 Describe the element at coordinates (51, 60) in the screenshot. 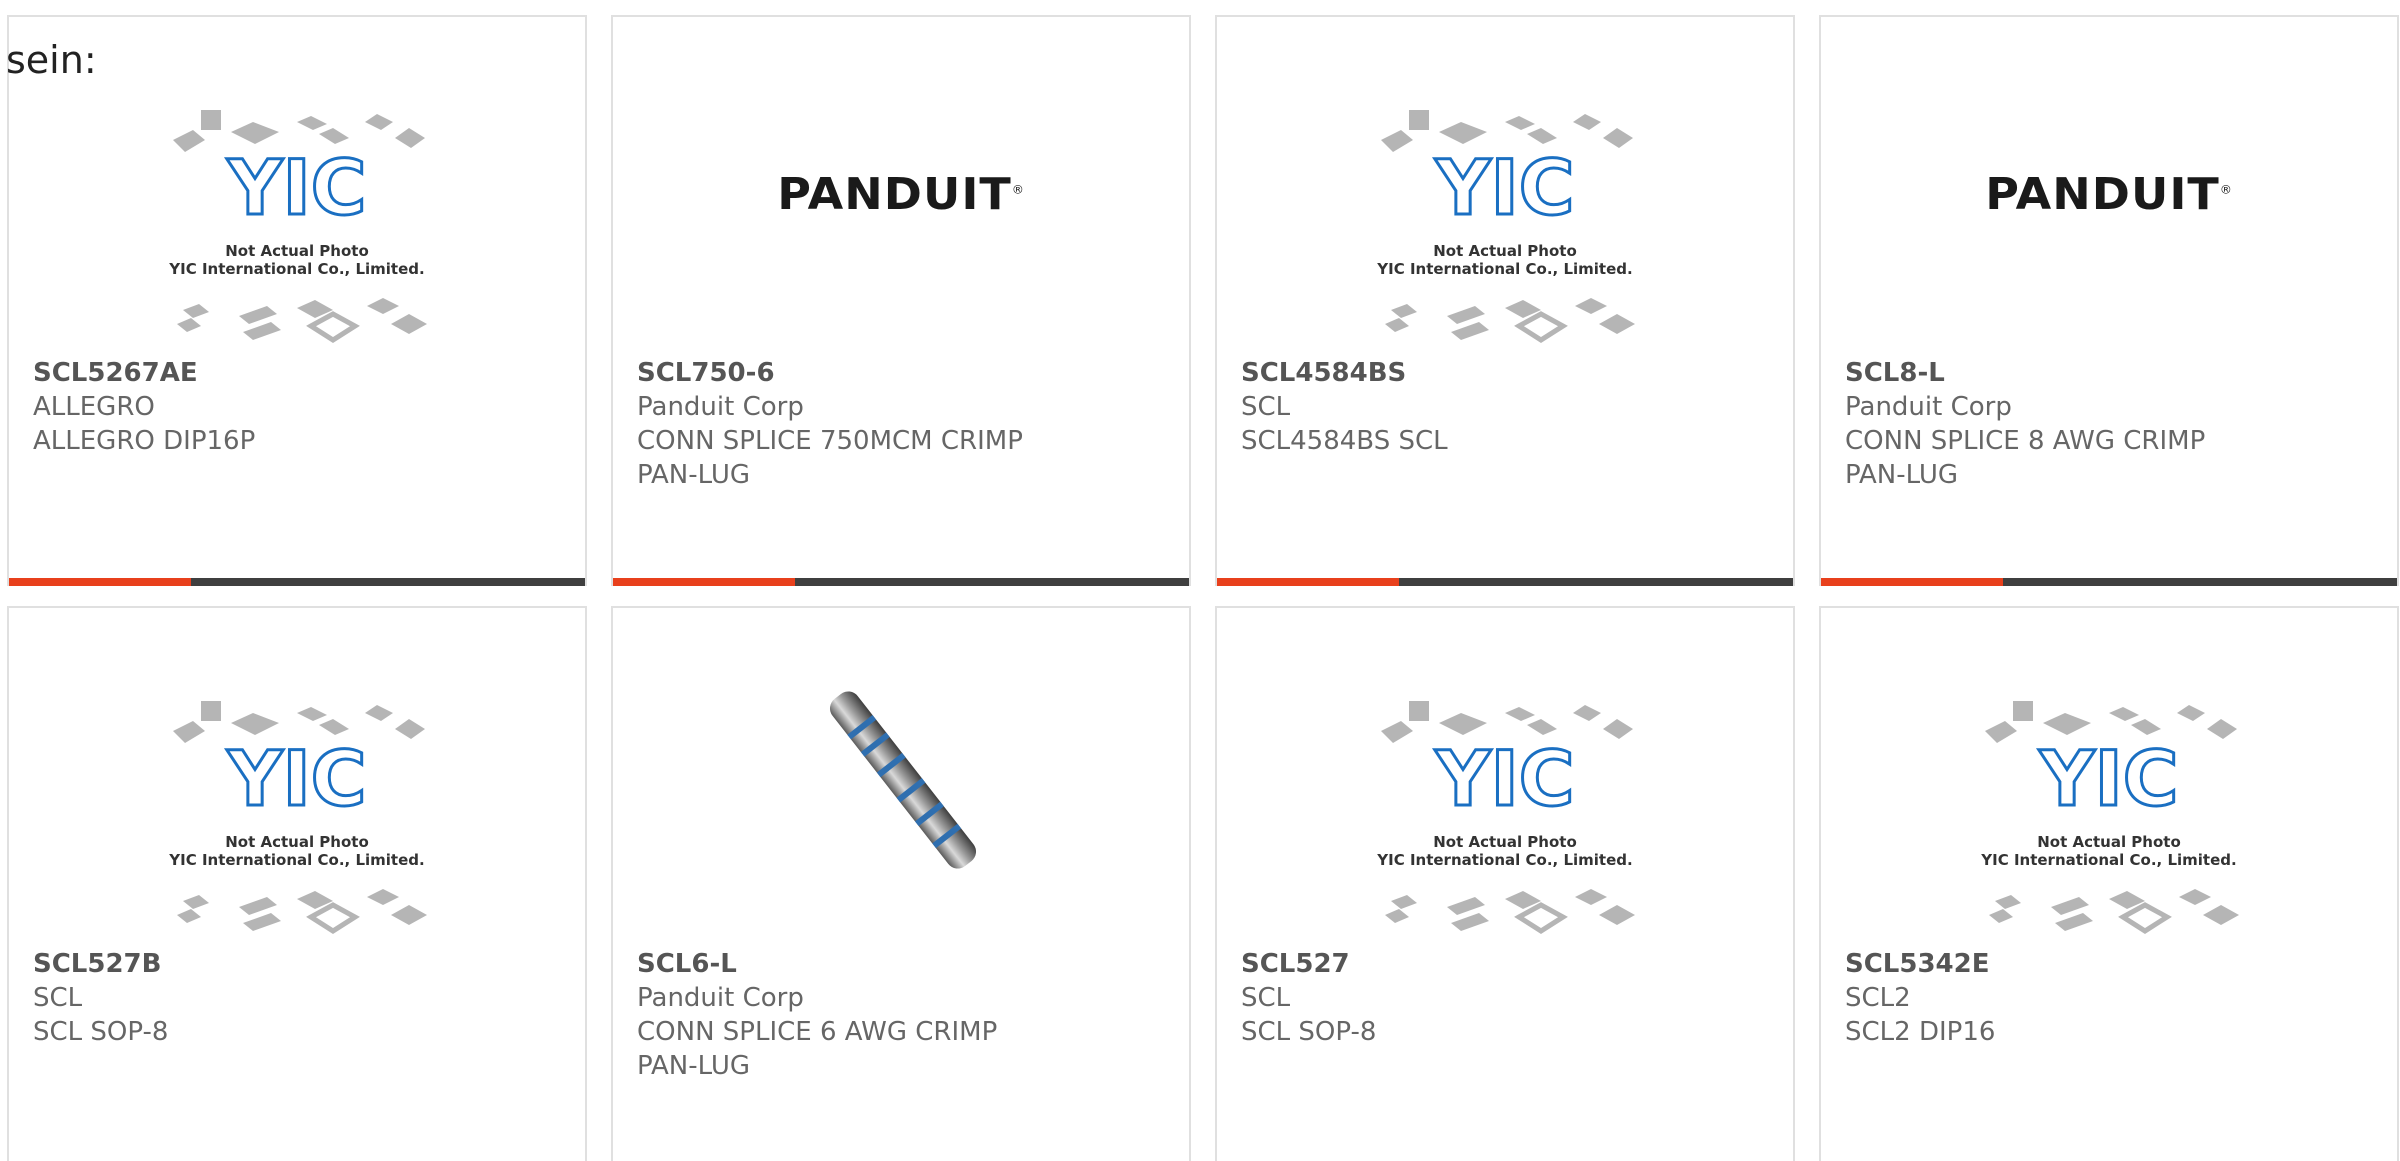

I see `intro-text: sein:` at that location.